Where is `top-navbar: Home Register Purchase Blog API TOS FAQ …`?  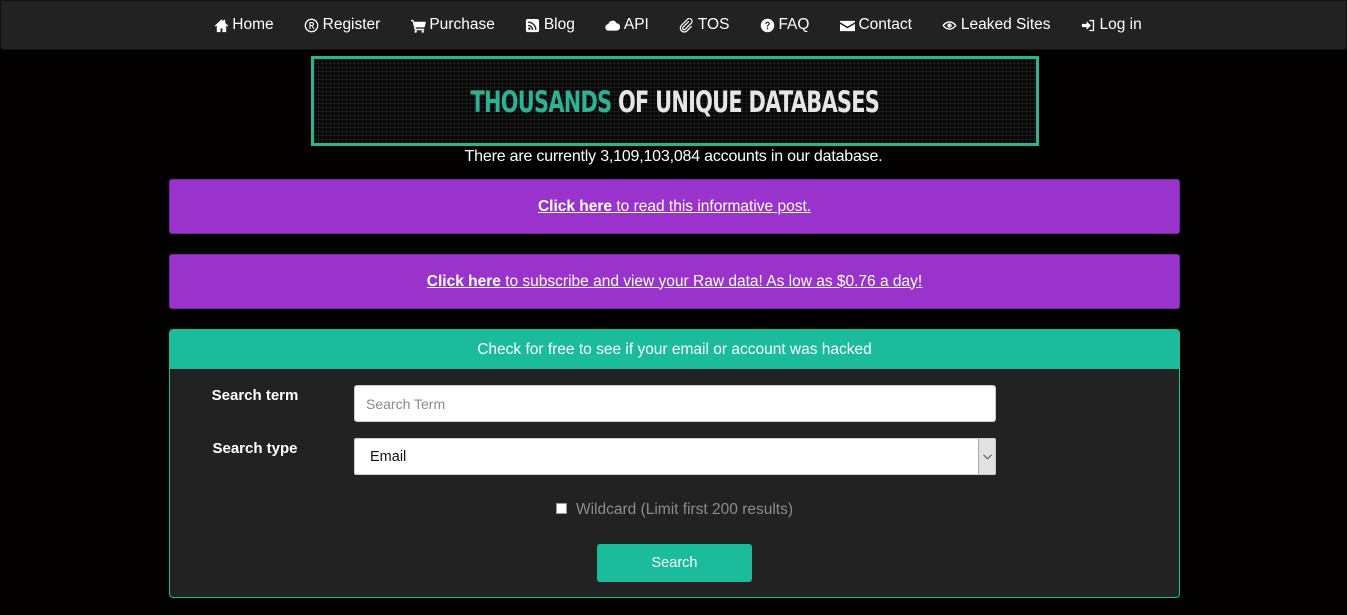 top-navbar: Home Register Purchase Blog API TOS FAQ … is located at coordinates (673, 25).